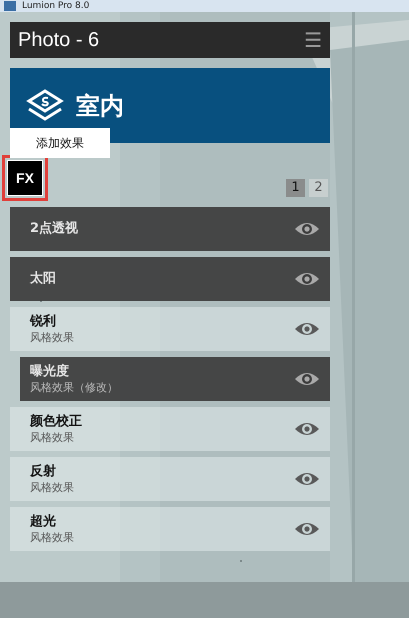  Describe the element at coordinates (74, 387) in the screenshot. I see `effect-type: 风格效果（修改）` at that location.